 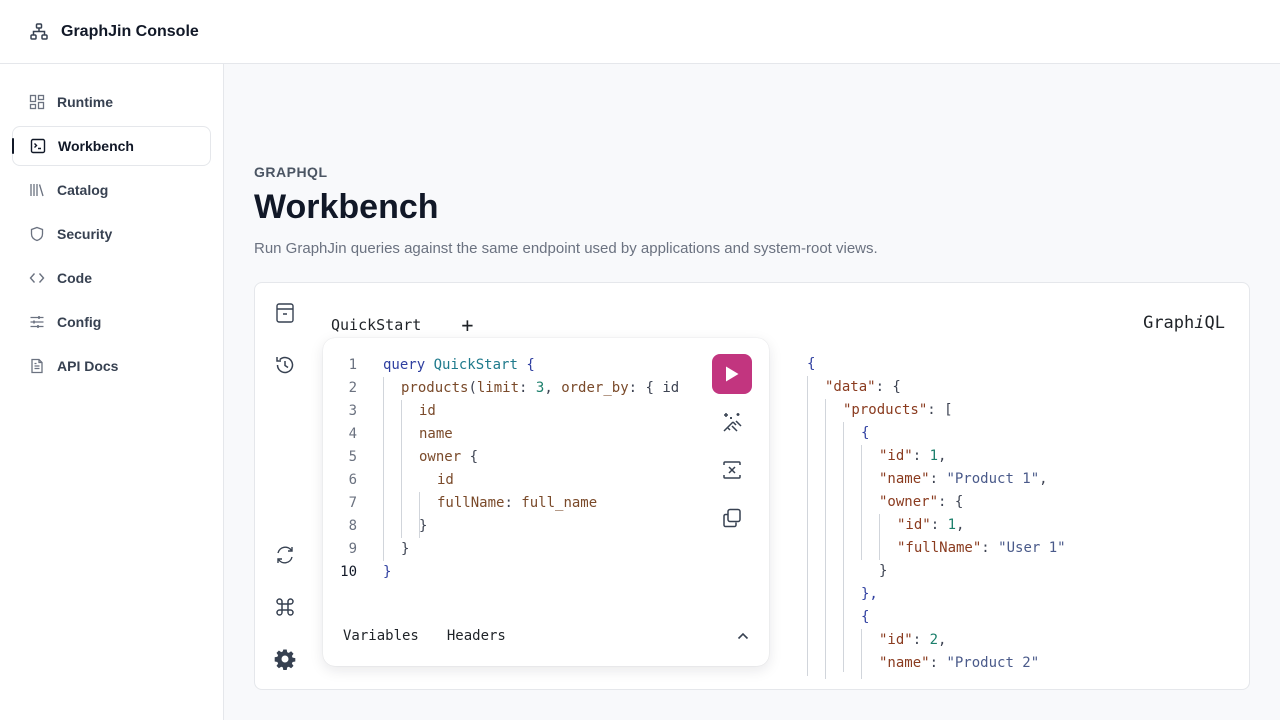 What do you see at coordinates (1184, 323) in the screenshot?
I see `graphiql-logo: GraphiQL` at bounding box center [1184, 323].